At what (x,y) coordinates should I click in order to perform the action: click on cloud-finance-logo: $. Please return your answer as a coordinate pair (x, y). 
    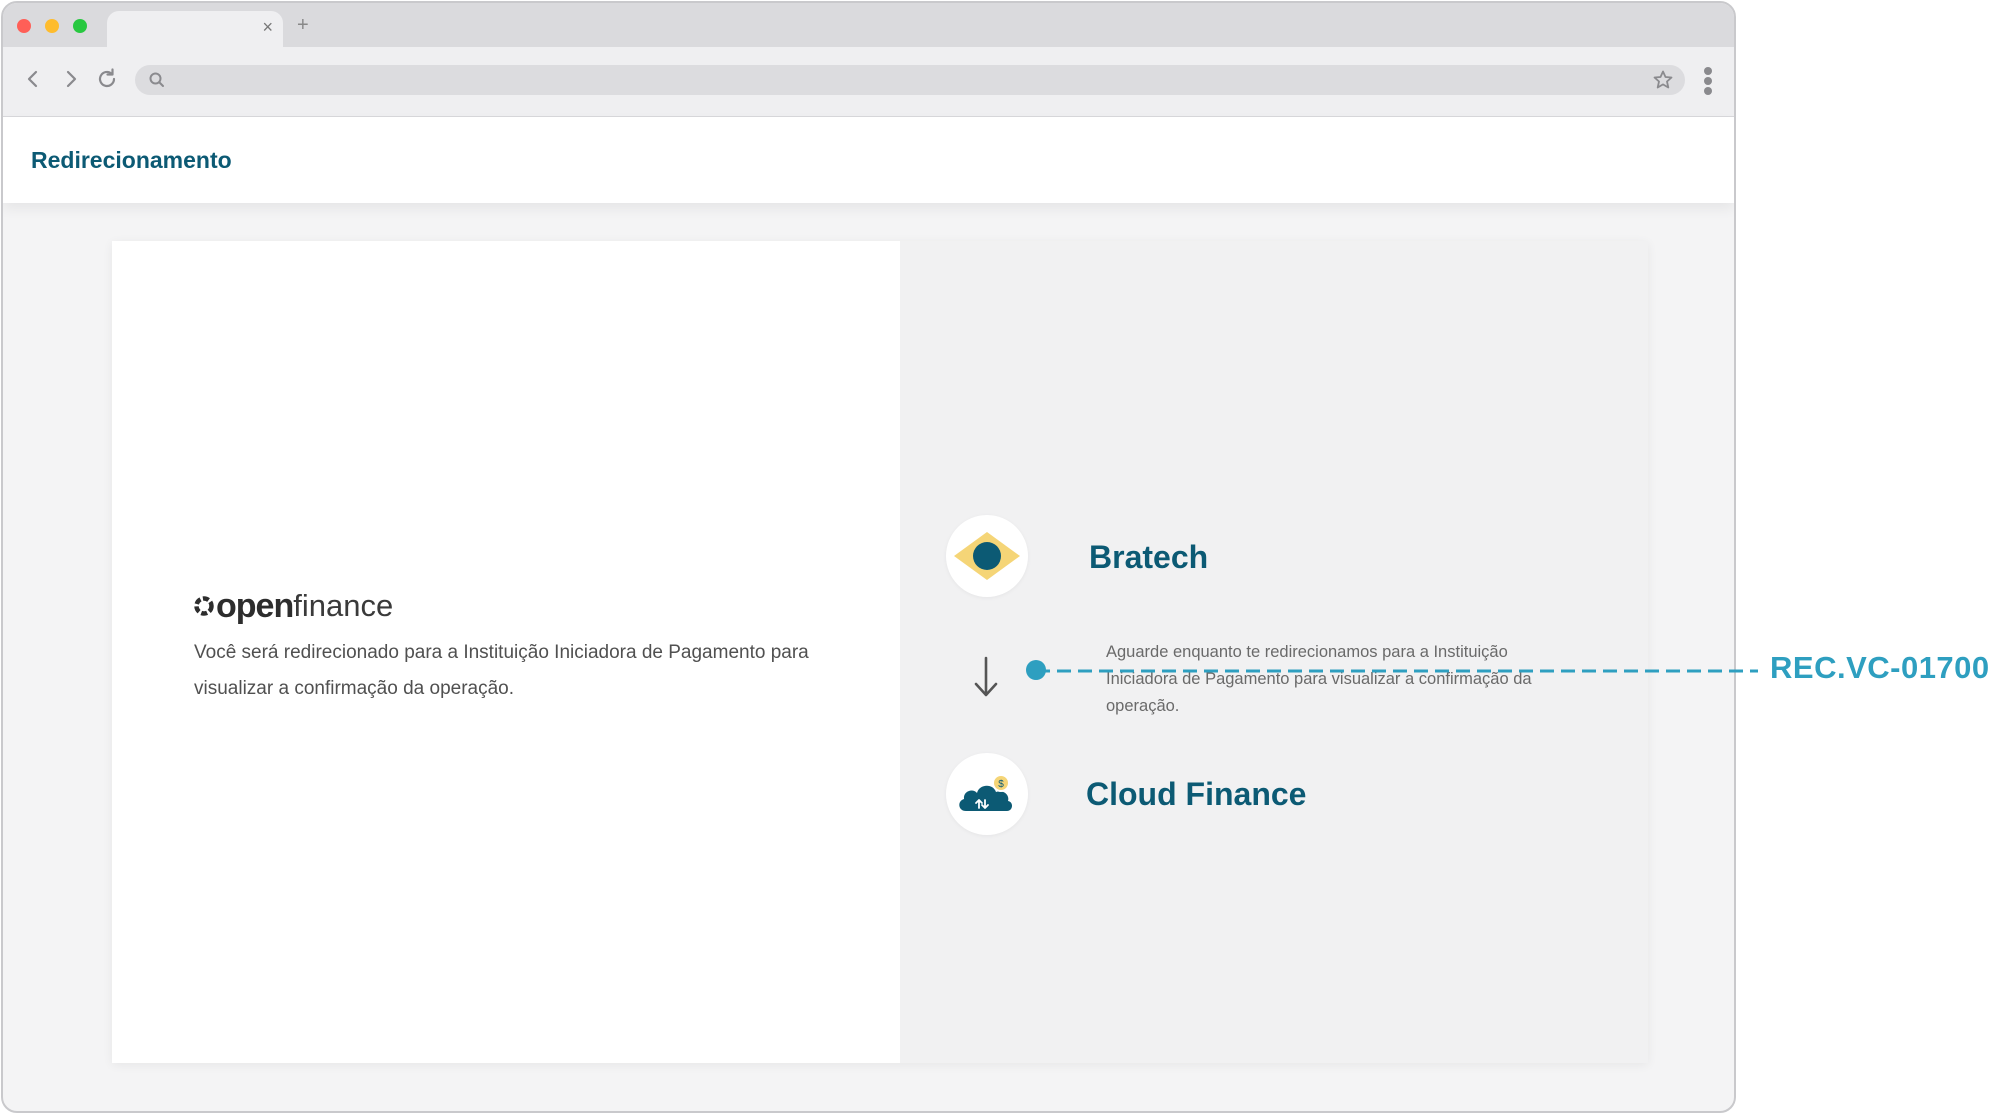
    Looking at the image, I should click on (987, 794).